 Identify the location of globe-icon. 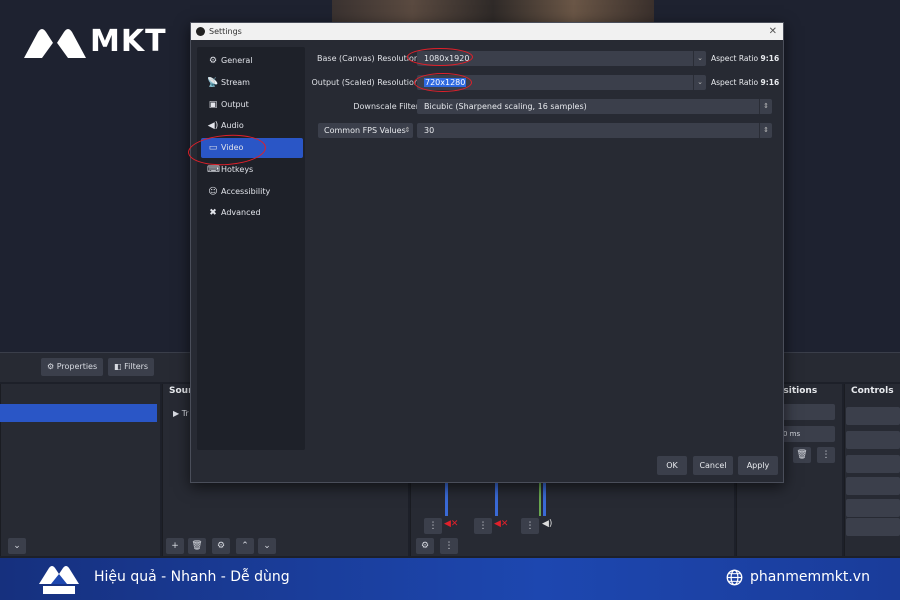
(734, 577).